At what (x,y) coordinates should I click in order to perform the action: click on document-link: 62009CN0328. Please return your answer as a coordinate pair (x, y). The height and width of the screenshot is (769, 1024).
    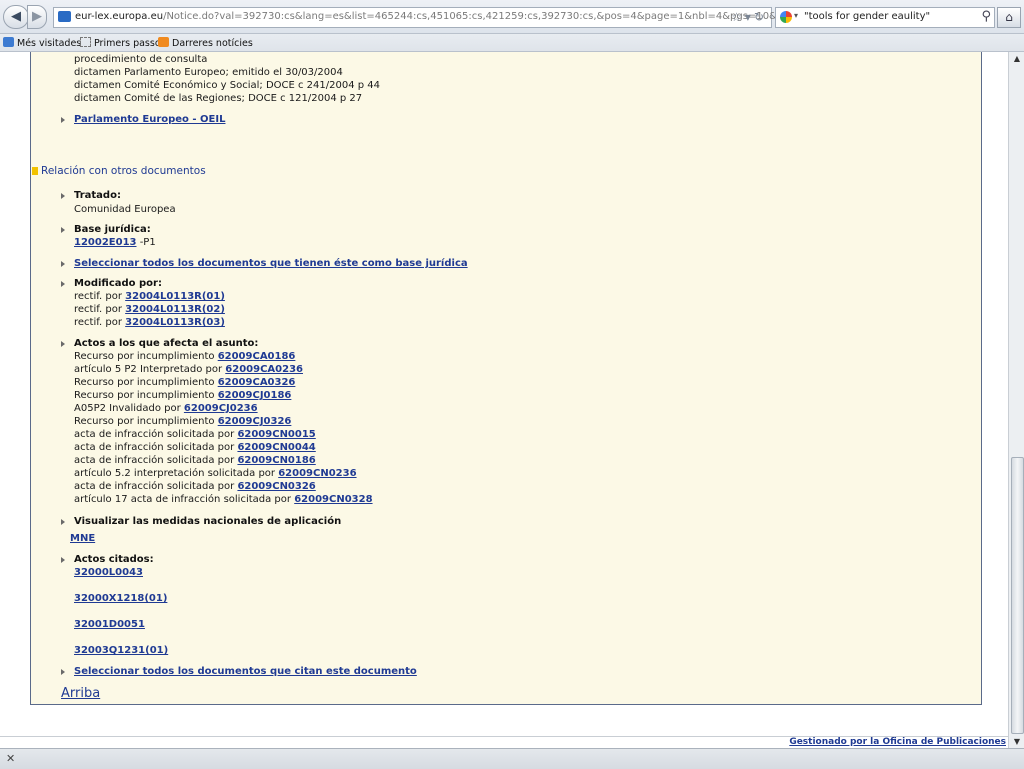
    Looking at the image, I should click on (333, 499).